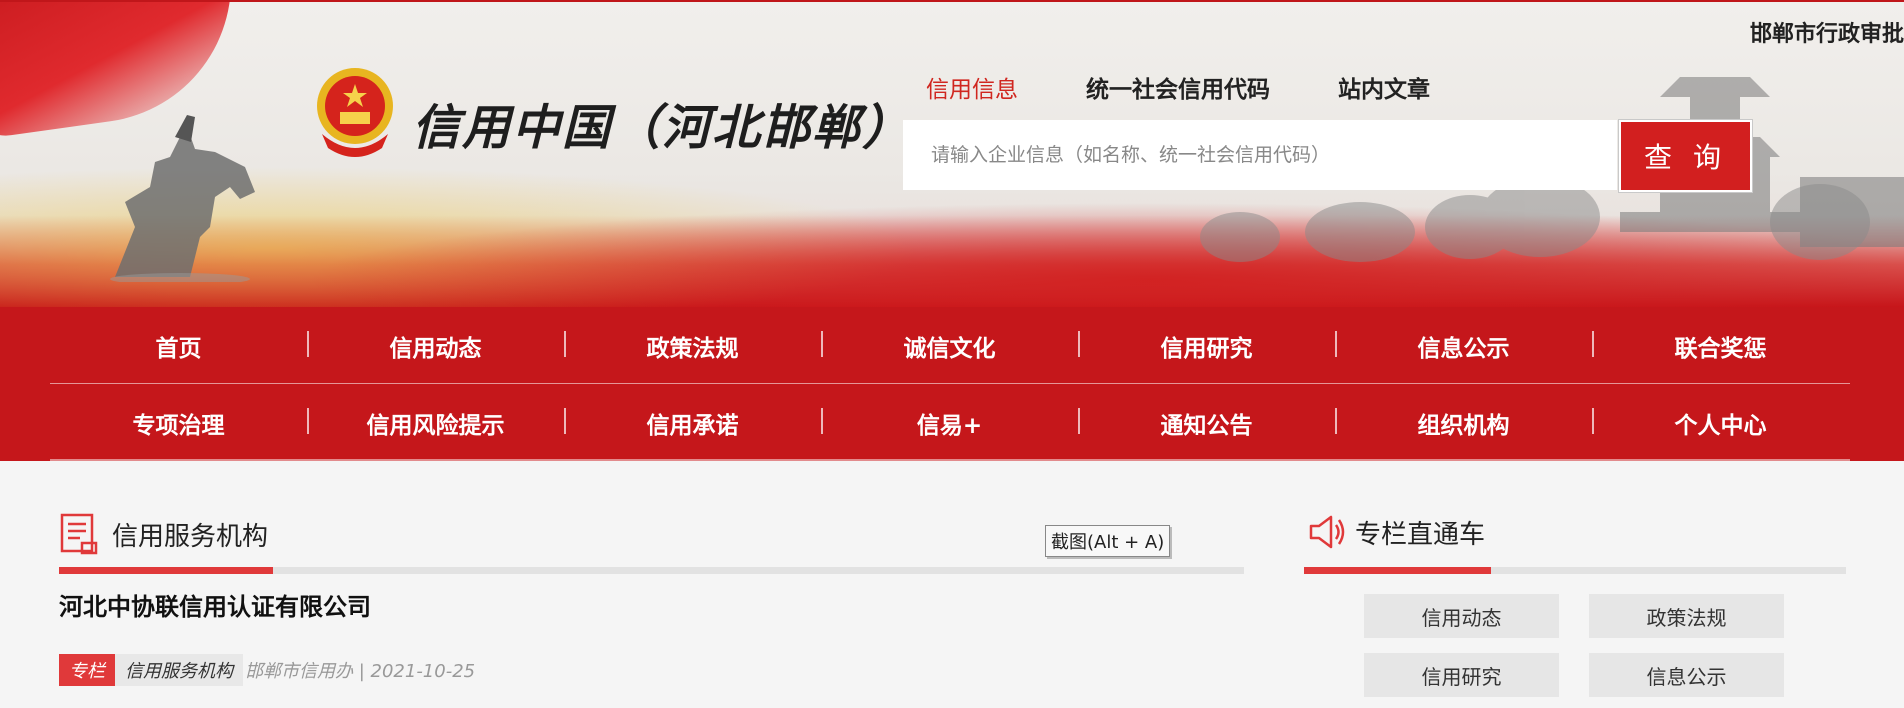 The height and width of the screenshot is (708, 1904). Describe the element at coordinates (1463, 422) in the screenshot. I see `nav-item-organization: 组织机构` at that location.